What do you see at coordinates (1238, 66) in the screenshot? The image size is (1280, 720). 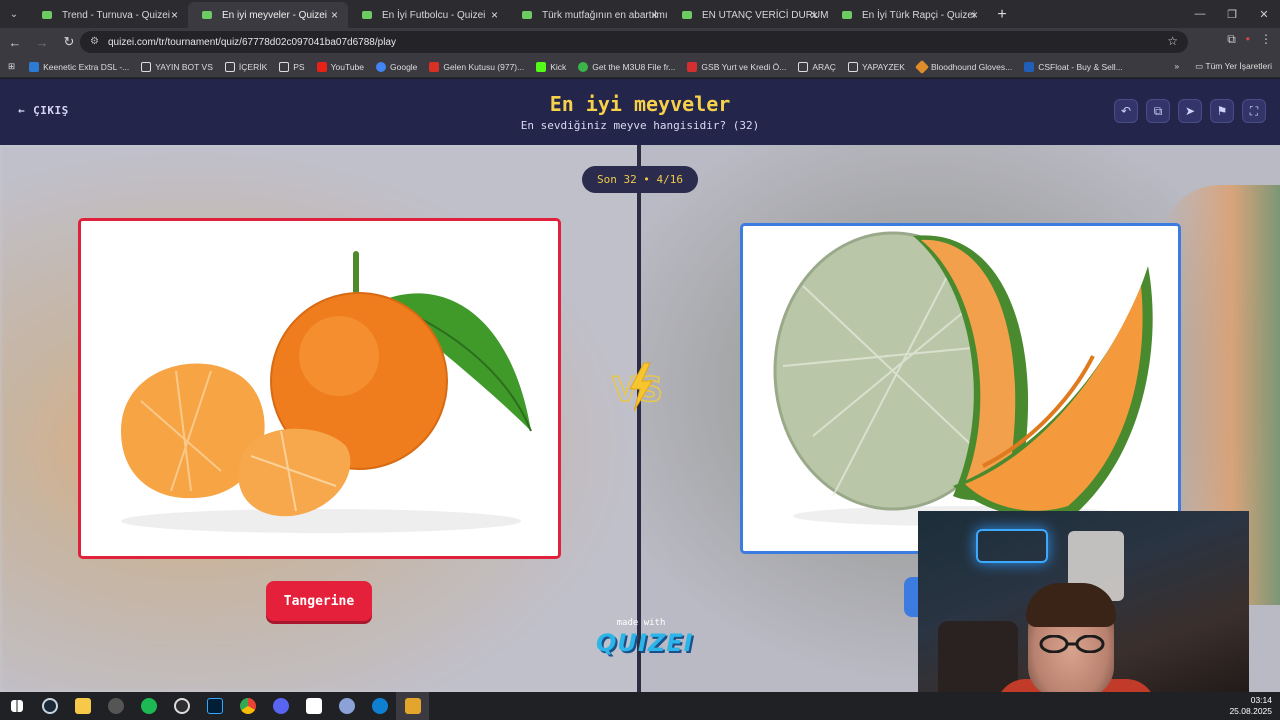 I see `all-bookmarks-label: Tüm Yer İşaretleri` at bounding box center [1238, 66].